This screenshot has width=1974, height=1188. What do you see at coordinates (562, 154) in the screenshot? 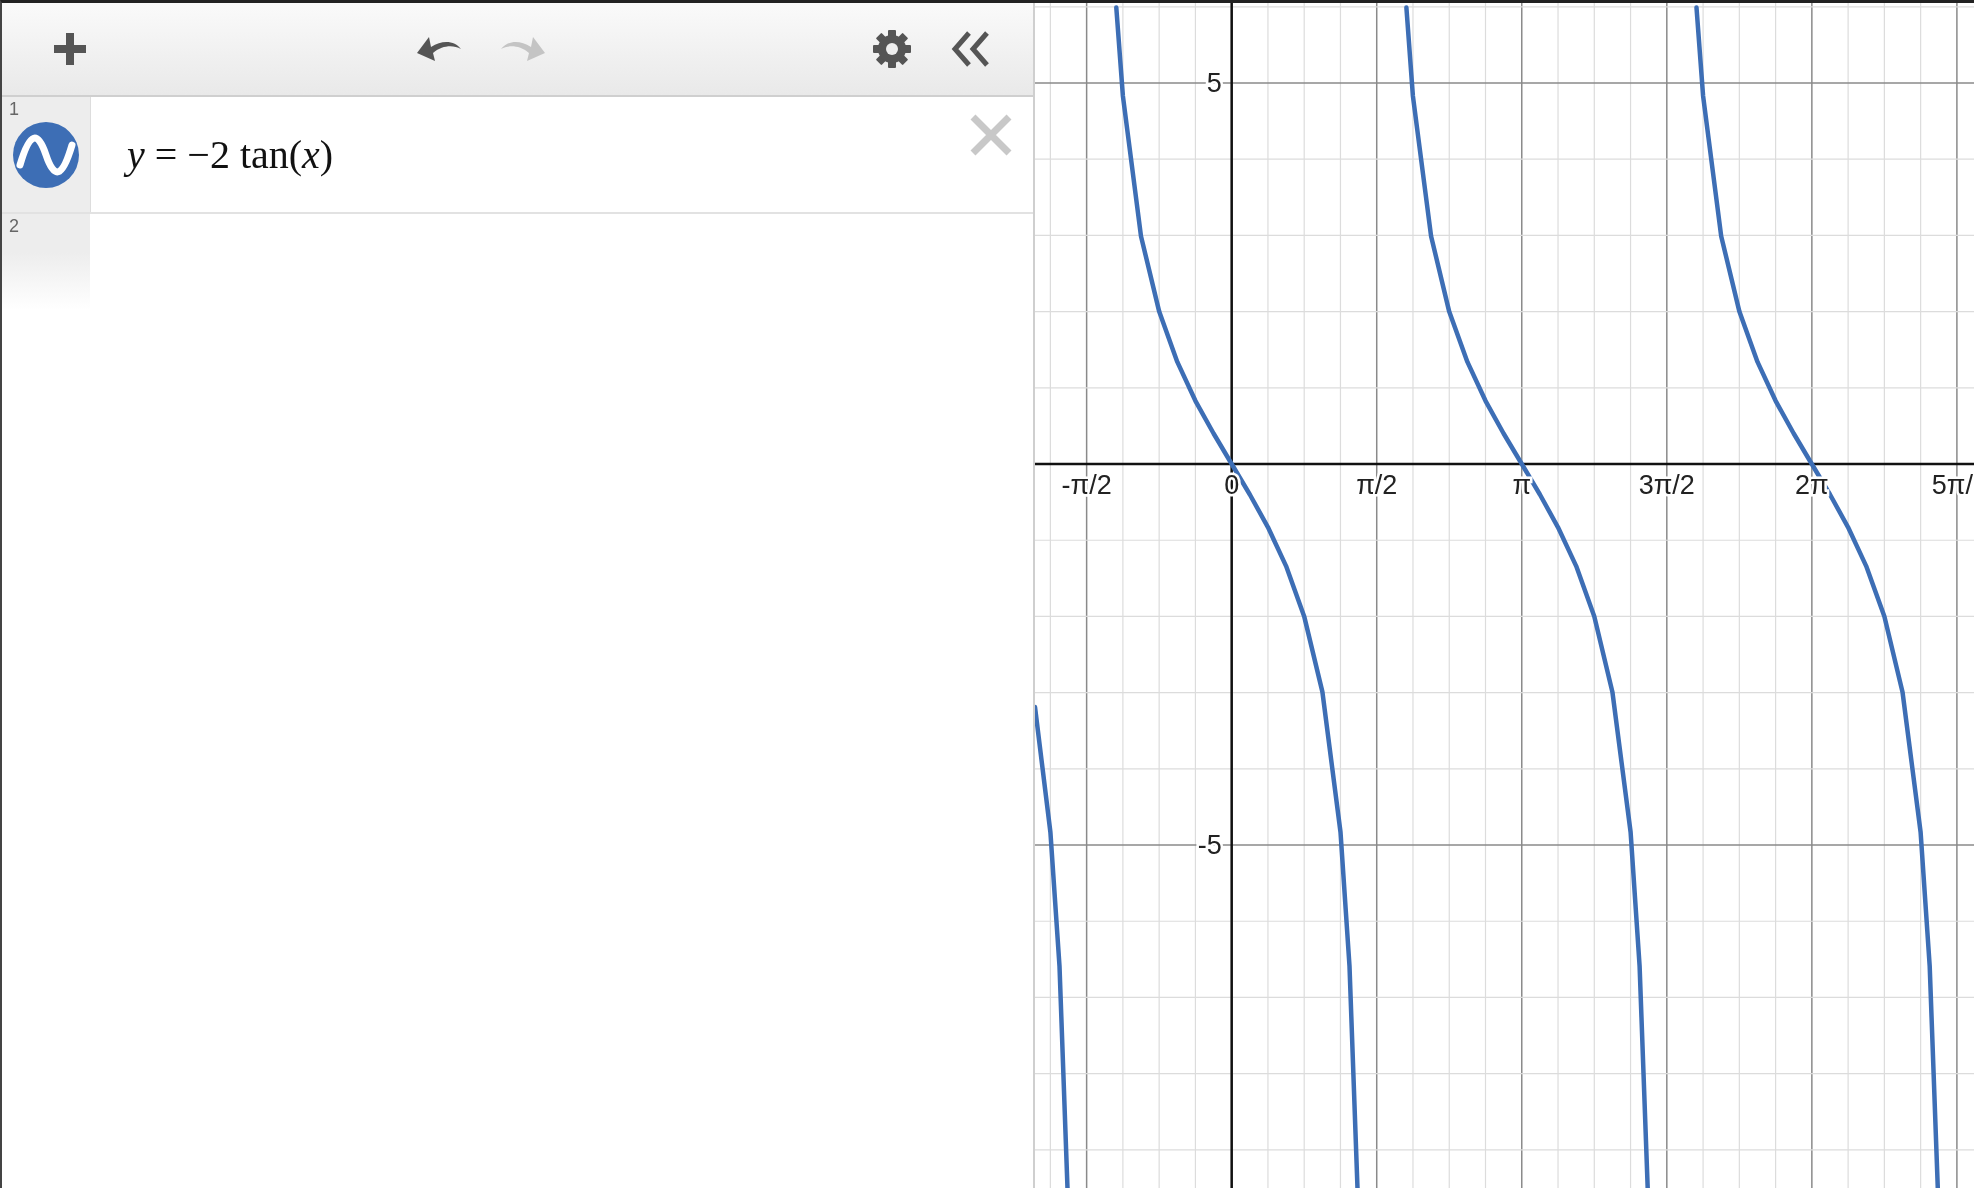
I see `expression-field: y = −2 tan(x)` at bounding box center [562, 154].